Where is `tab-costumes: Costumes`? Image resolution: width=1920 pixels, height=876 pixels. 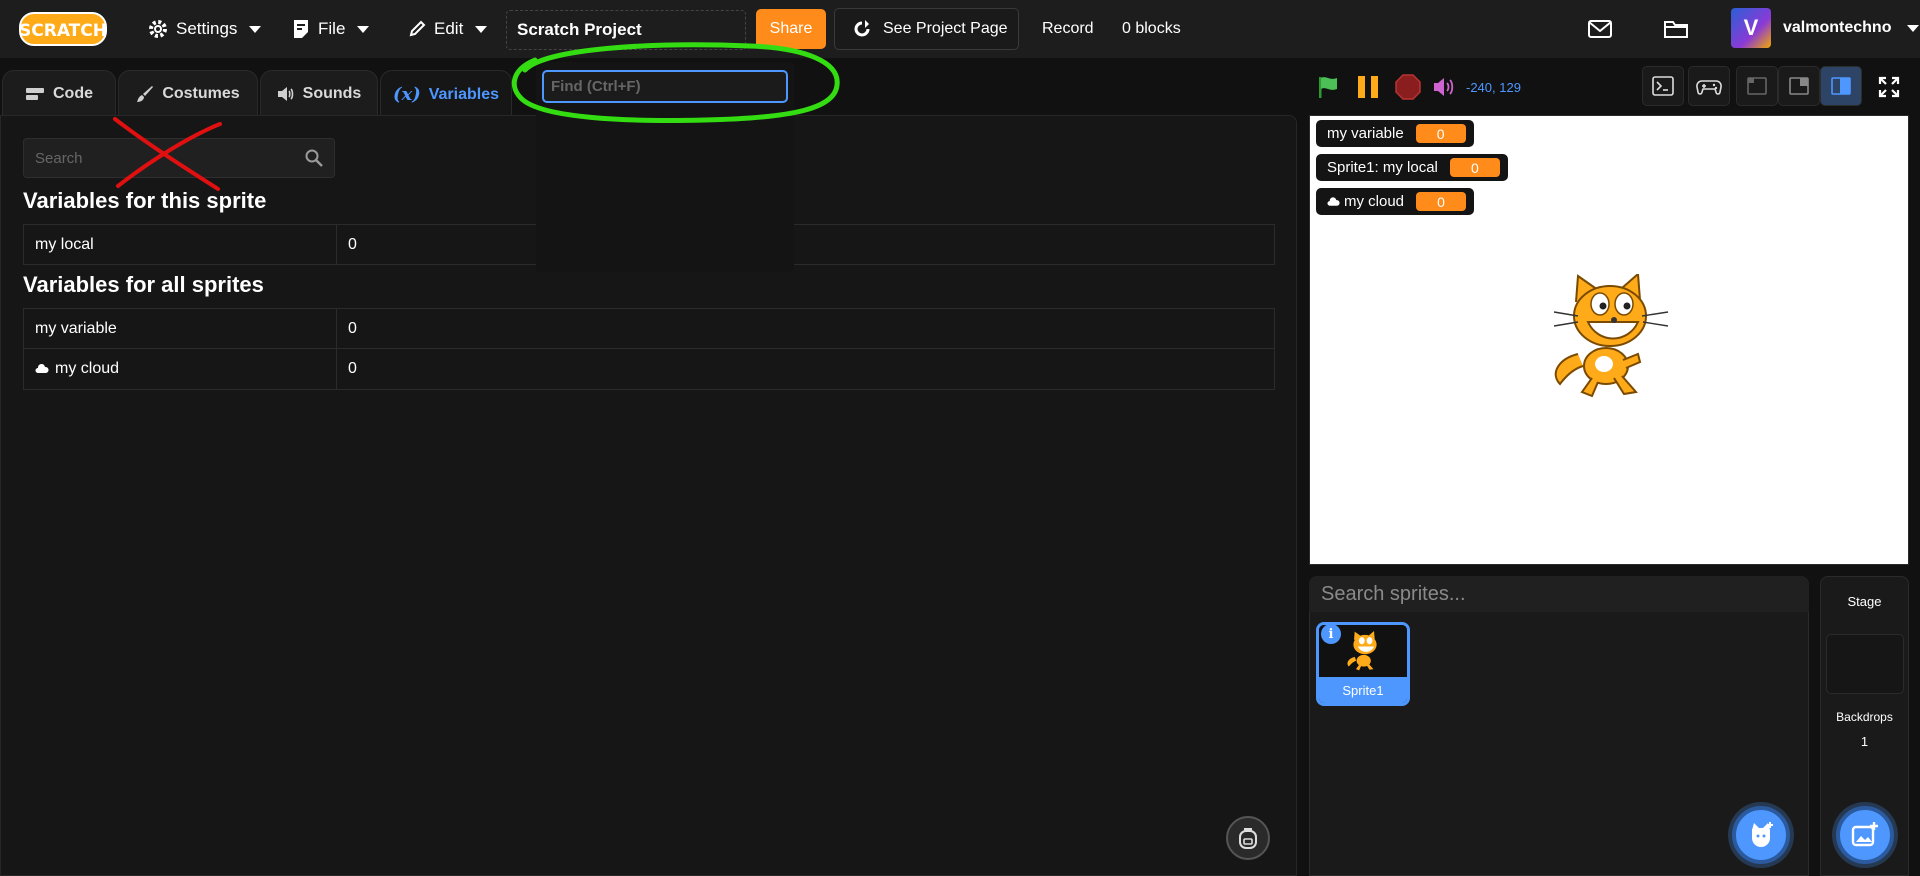
tab-costumes: Costumes is located at coordinates (188, 93).